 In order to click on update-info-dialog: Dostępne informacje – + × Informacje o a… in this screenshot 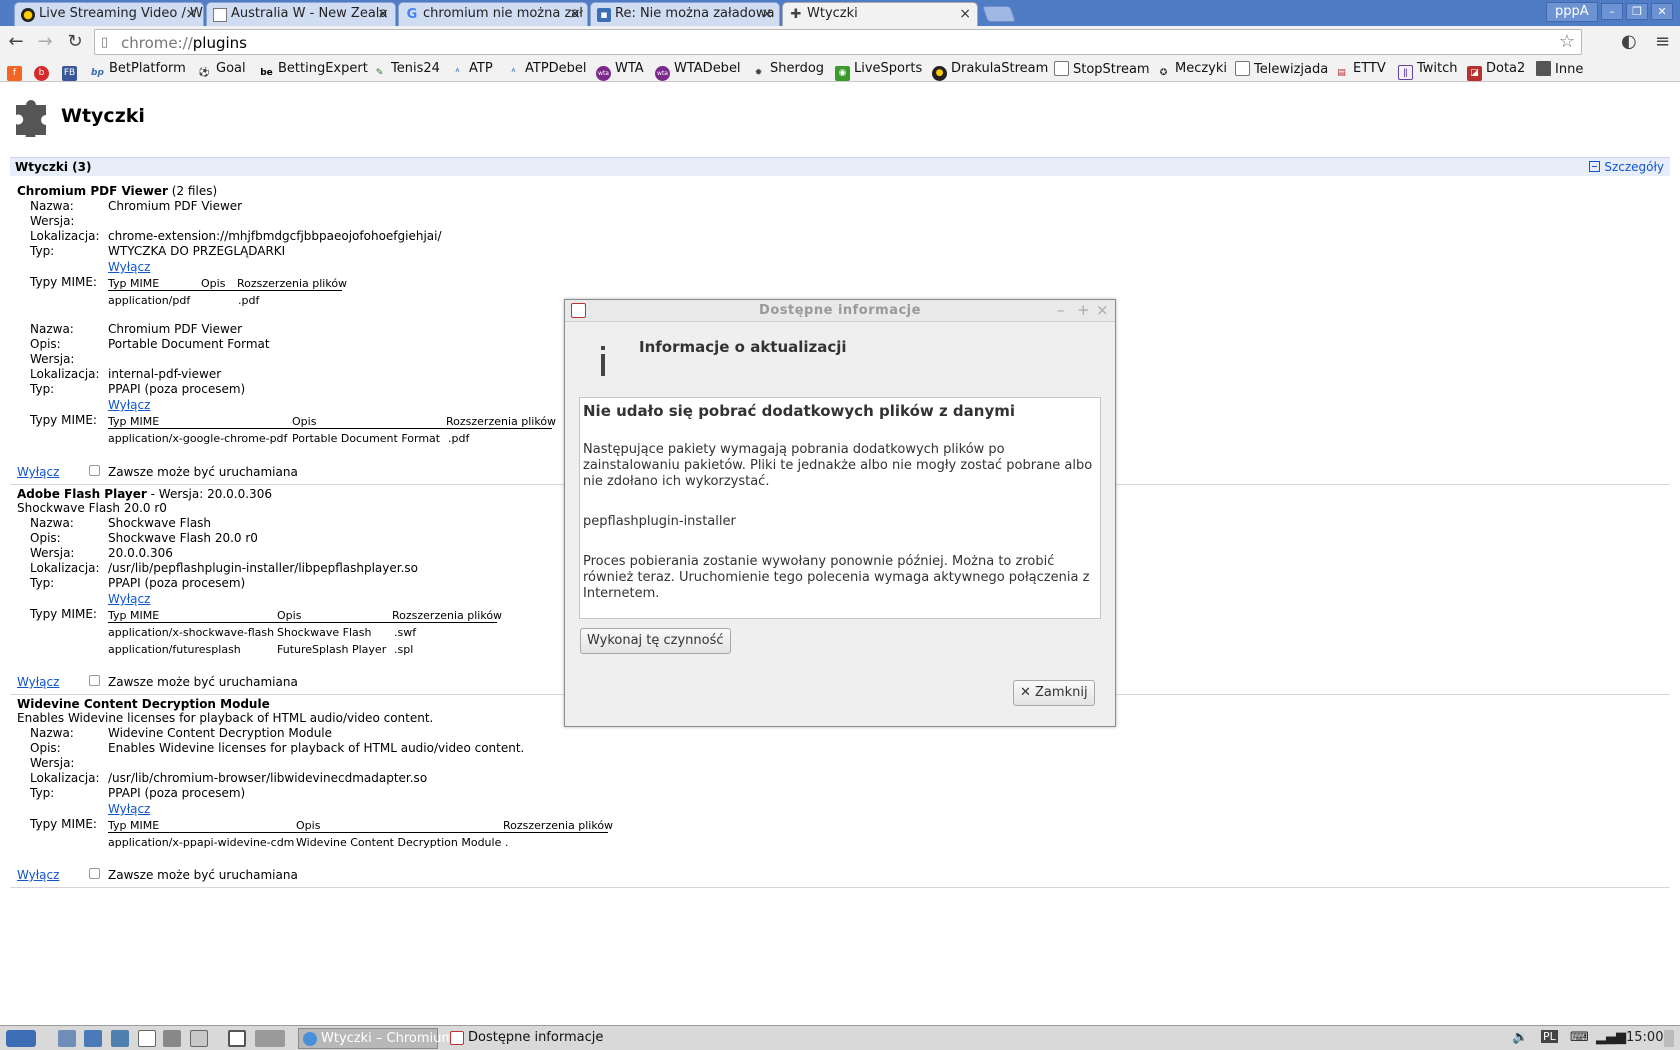, I will do `click(840, 513)`.